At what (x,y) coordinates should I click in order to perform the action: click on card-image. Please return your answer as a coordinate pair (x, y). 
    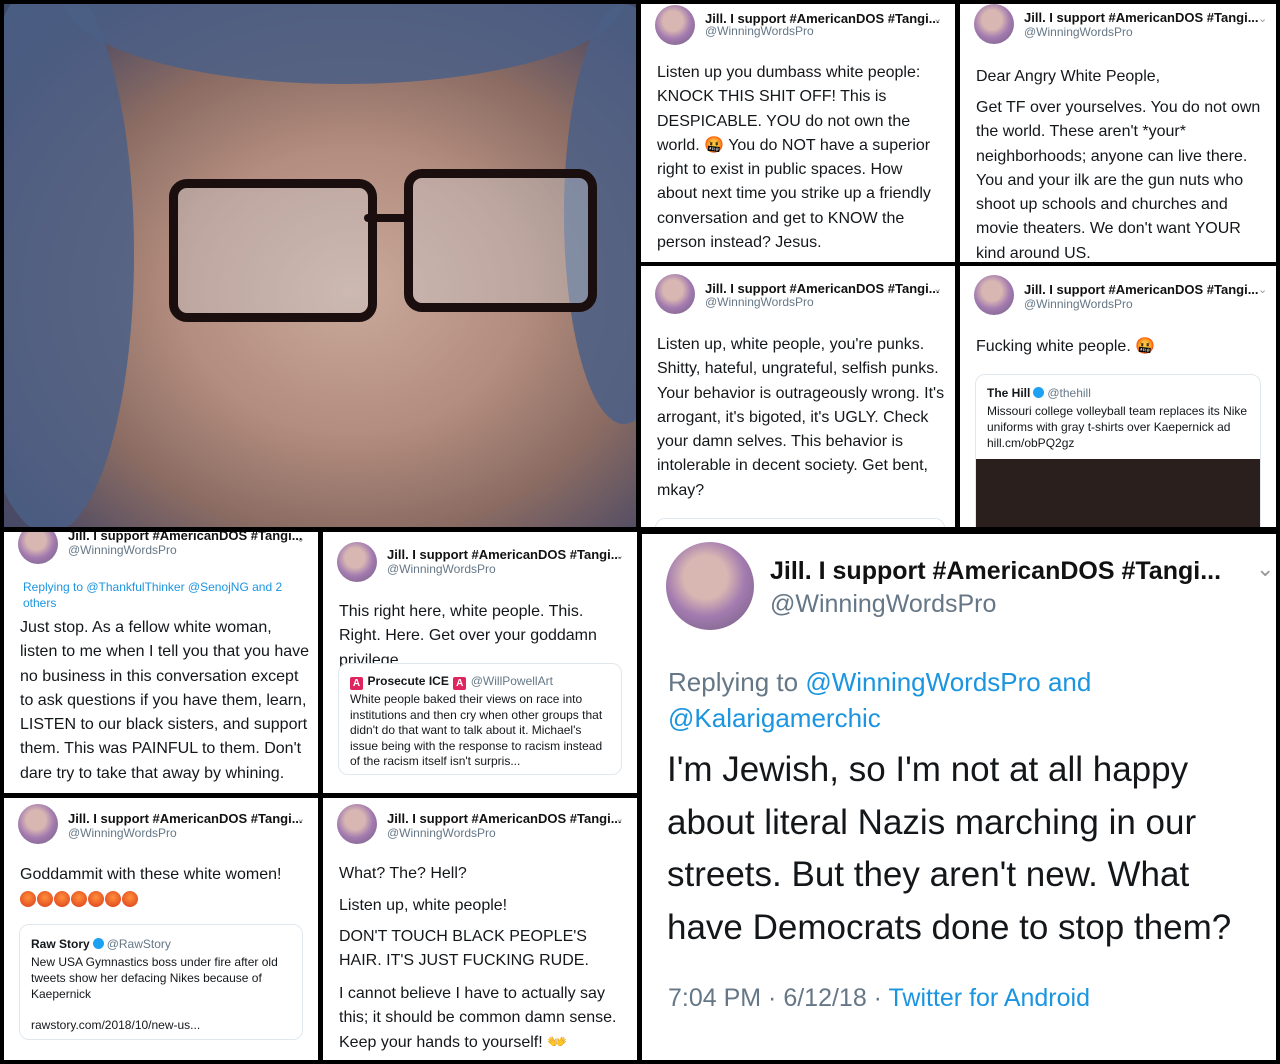
    Looking at the image, I should click on (1118, 493).